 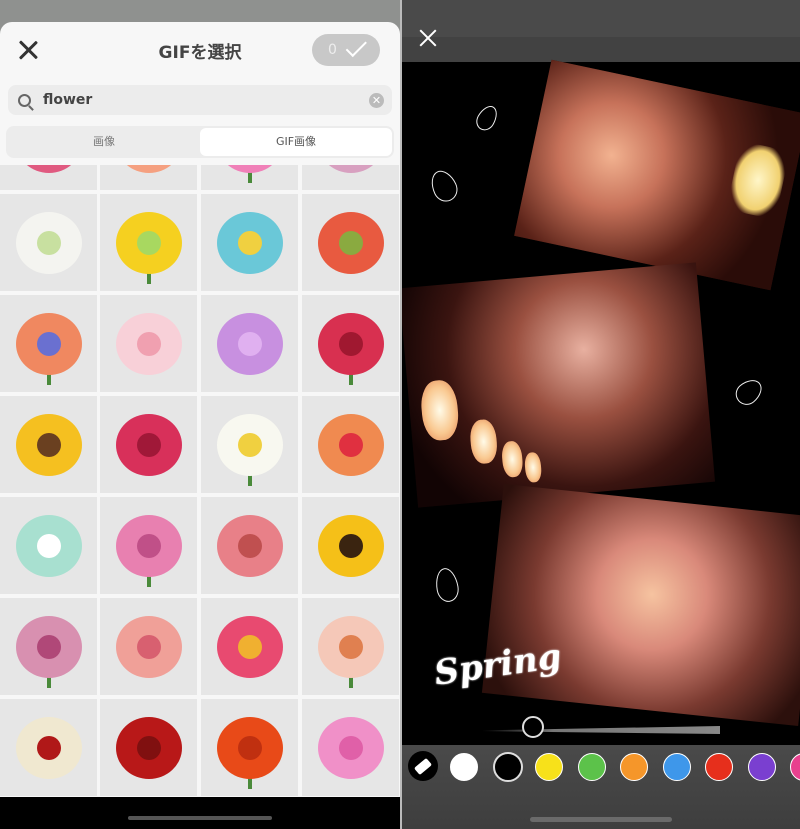 I want to click on media-type-tabs: 画像 GIF画像, so click(x=200, y=142).